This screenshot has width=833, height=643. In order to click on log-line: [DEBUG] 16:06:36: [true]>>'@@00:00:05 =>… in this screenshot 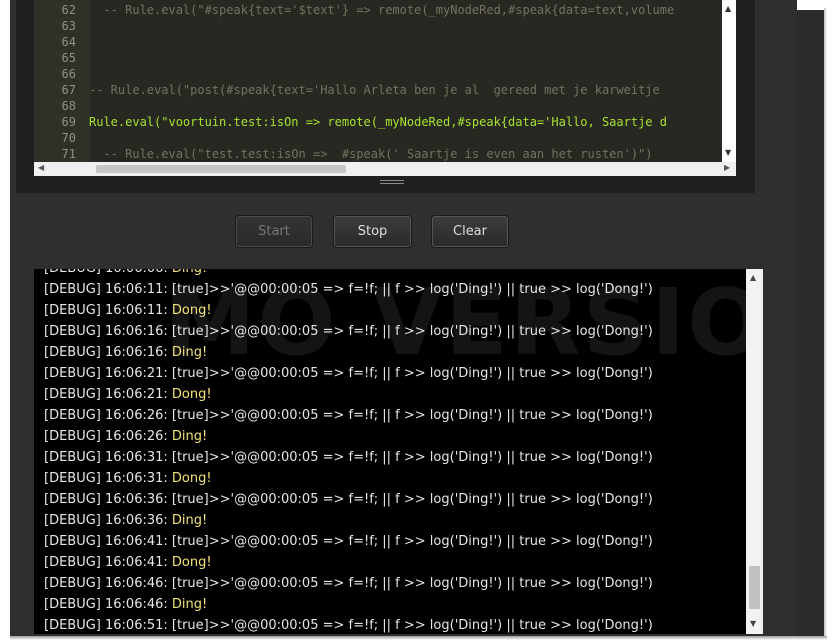, I will do `click(348, 499)`.